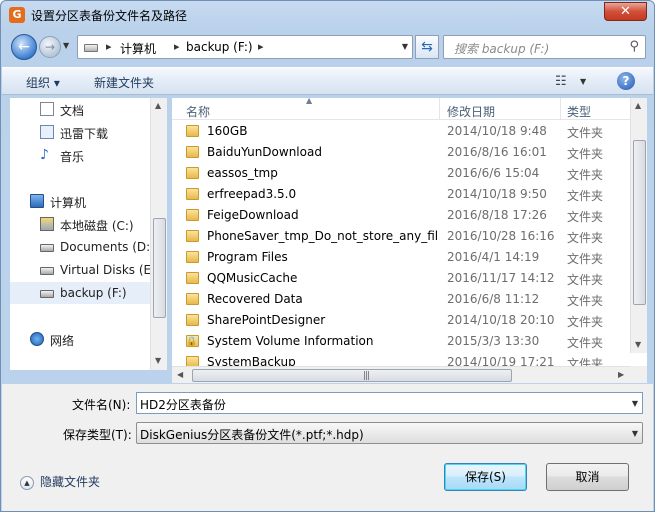 The height and width of the screenshot is (512, 655). Describe the element at coordinates (401, 131) in the screenshot. I see `file-row: 160GB 2014/10/18 9:48 文件夹` at that location.